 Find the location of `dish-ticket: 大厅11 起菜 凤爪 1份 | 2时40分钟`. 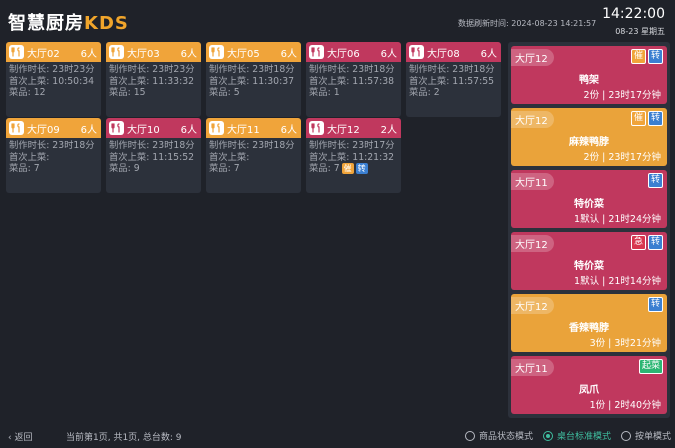

dish-ticket: 大厅11 起菜 凤爪 1份 | 2时40分钟 is located at coordinates (589, 385).